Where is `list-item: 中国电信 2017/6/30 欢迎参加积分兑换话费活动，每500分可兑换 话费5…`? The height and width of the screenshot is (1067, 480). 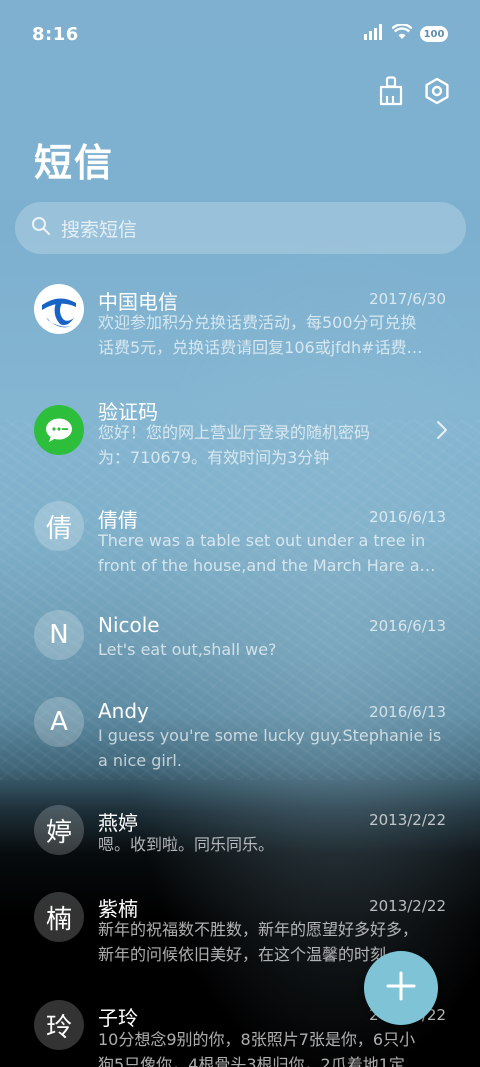 list-item: 中国电信 2017/6/30 欢迎参加积分兑换话费活动，每500分可兑换 话费5… is located at coordinates (240, 320).